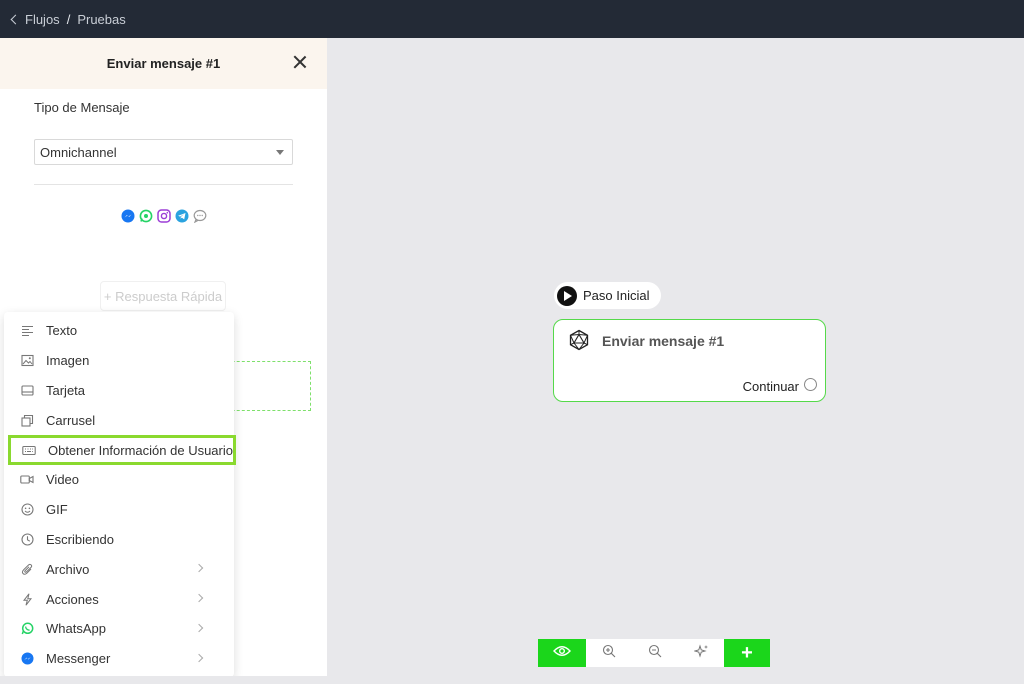 This screenshot has width=1024, height=684. What do you see at coordinates (163, 184) in the screenshot?
I see `divider` at bounding box center [163, 184].